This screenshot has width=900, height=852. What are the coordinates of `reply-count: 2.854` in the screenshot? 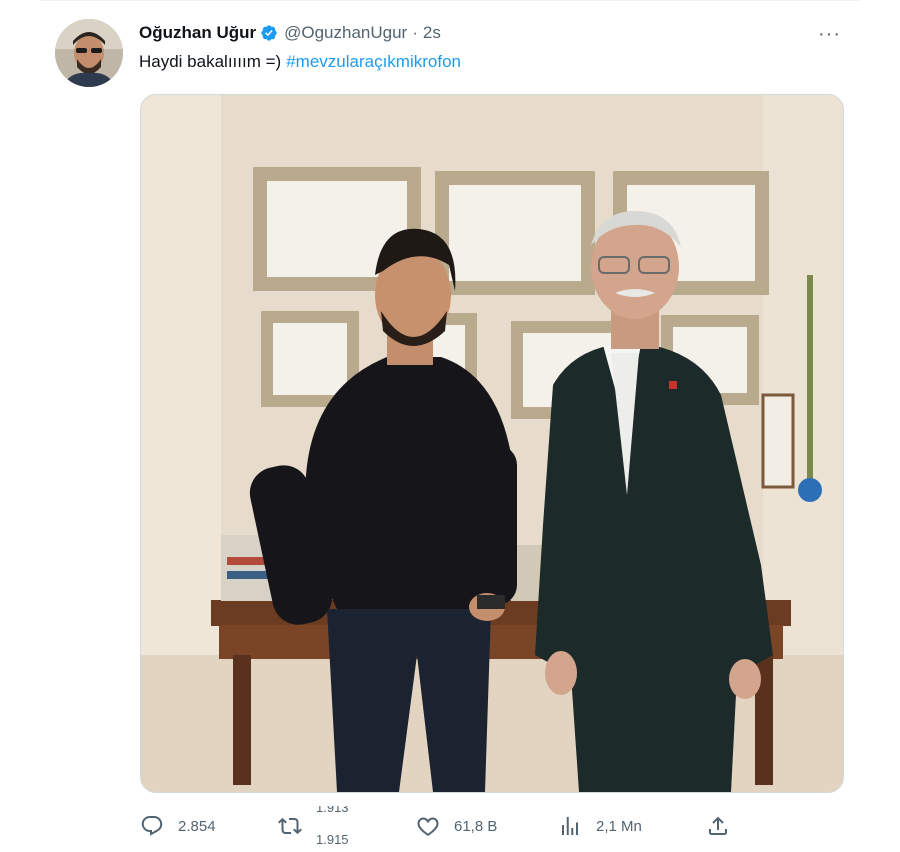 It's located at (197, 826).